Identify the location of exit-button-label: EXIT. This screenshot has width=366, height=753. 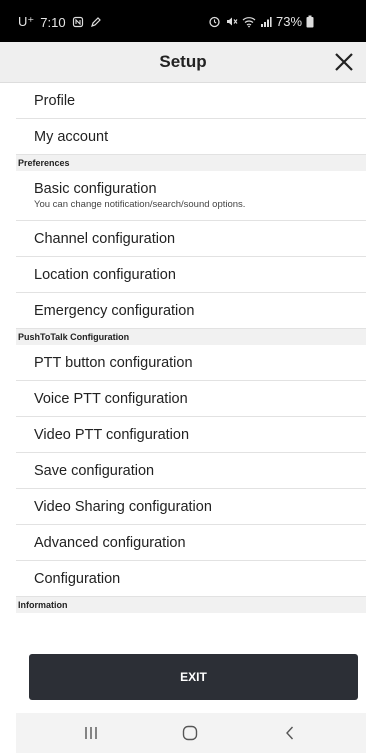
(193, 677).